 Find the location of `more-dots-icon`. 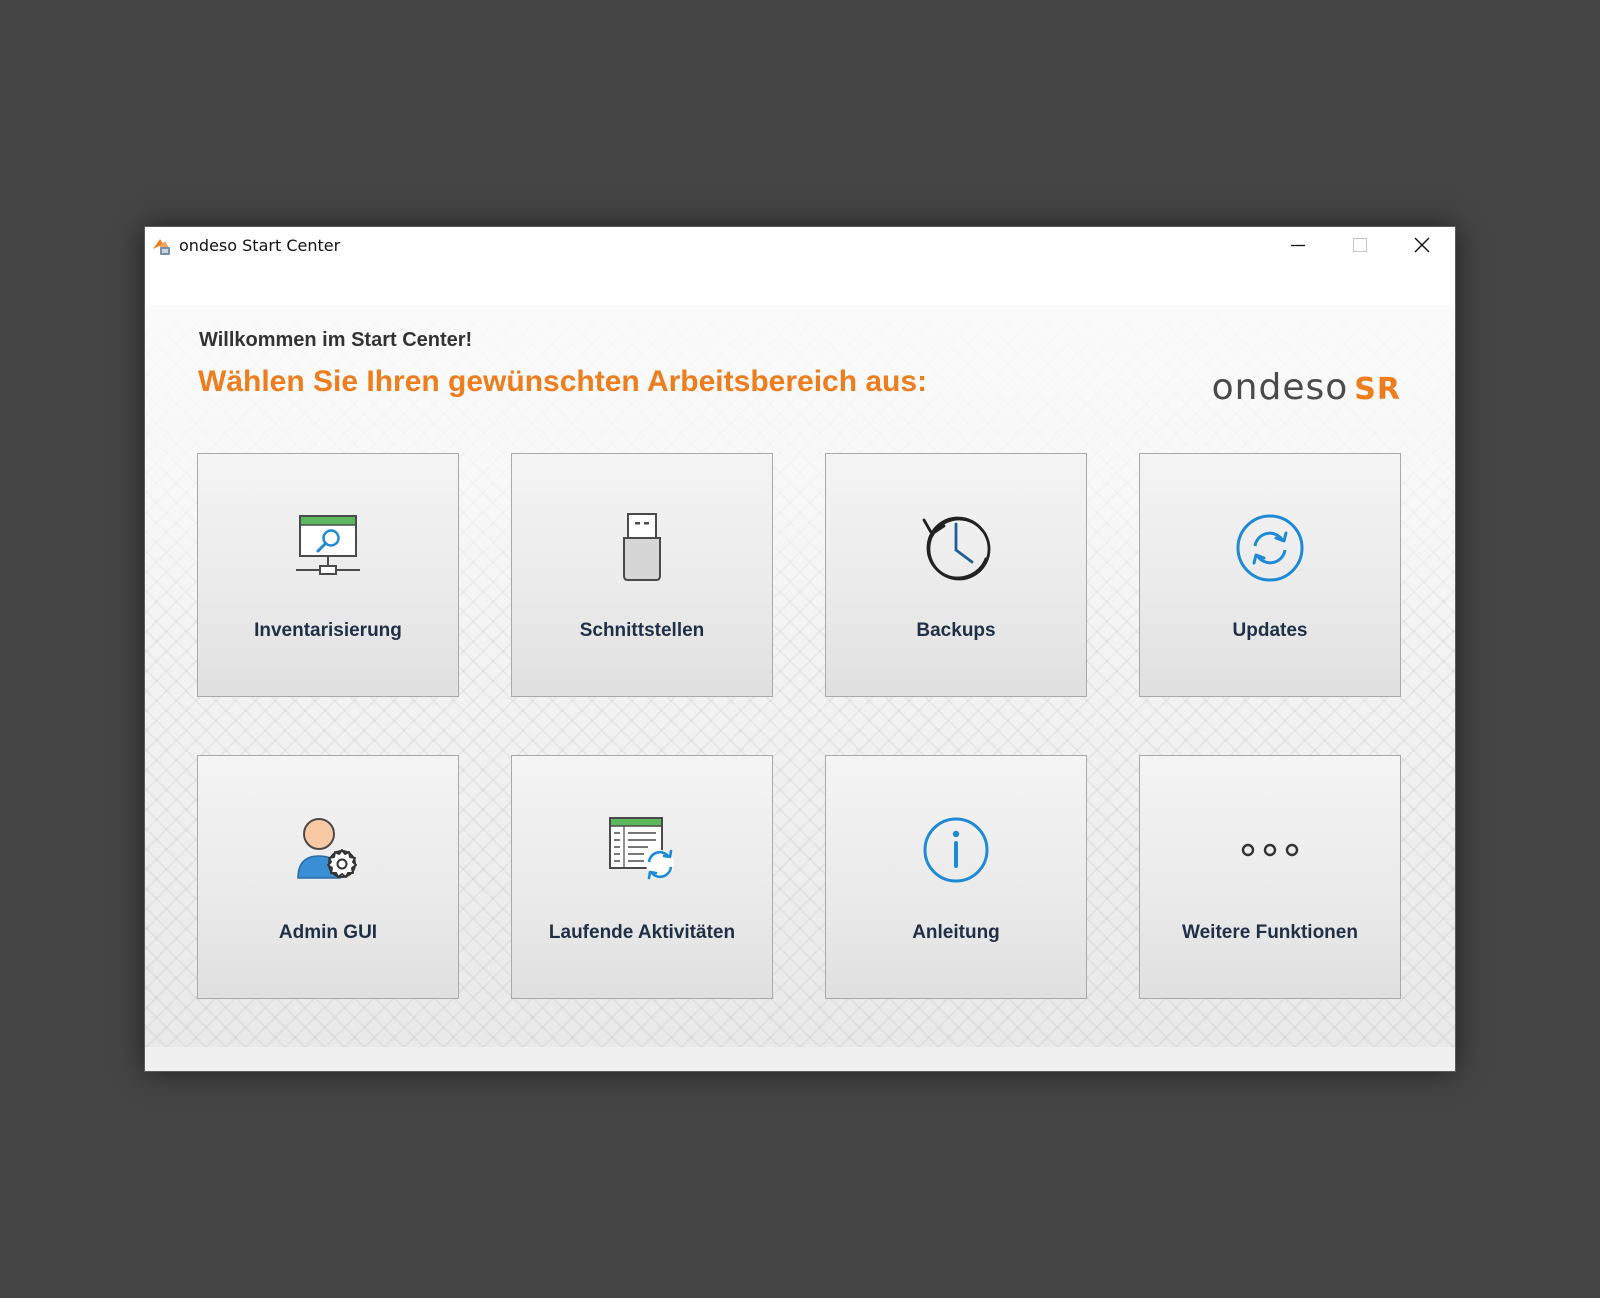

more-dots-icon is located at coordinates (1270, 850).